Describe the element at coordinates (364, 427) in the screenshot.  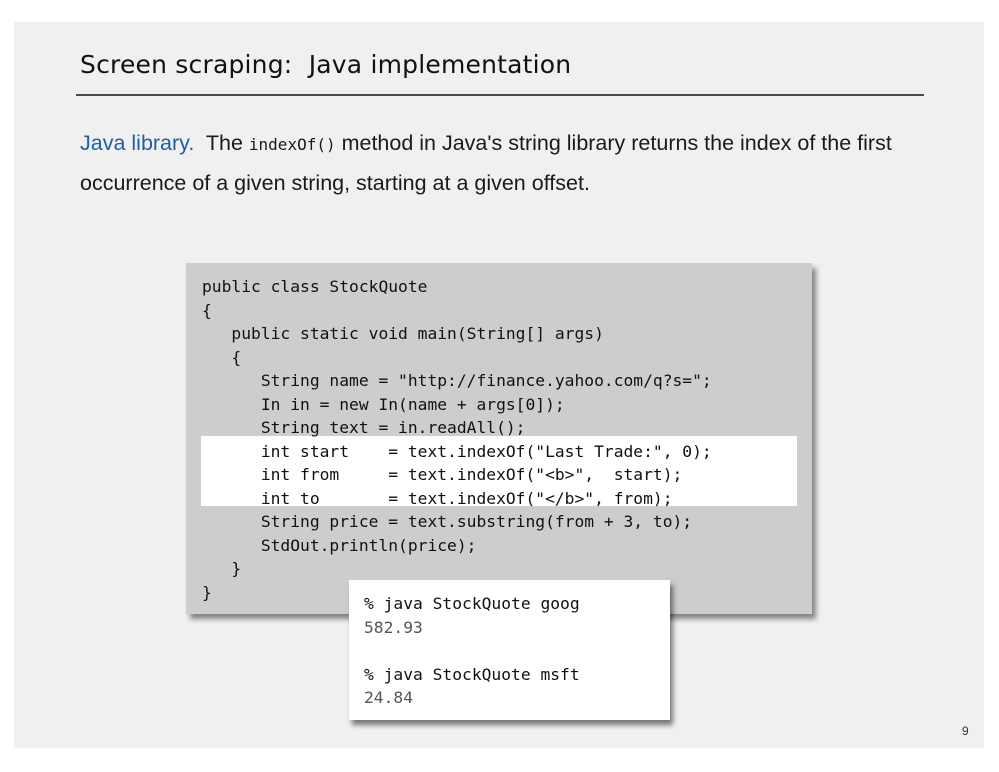
I see `code-line: String text = in.readAll();` at that location.